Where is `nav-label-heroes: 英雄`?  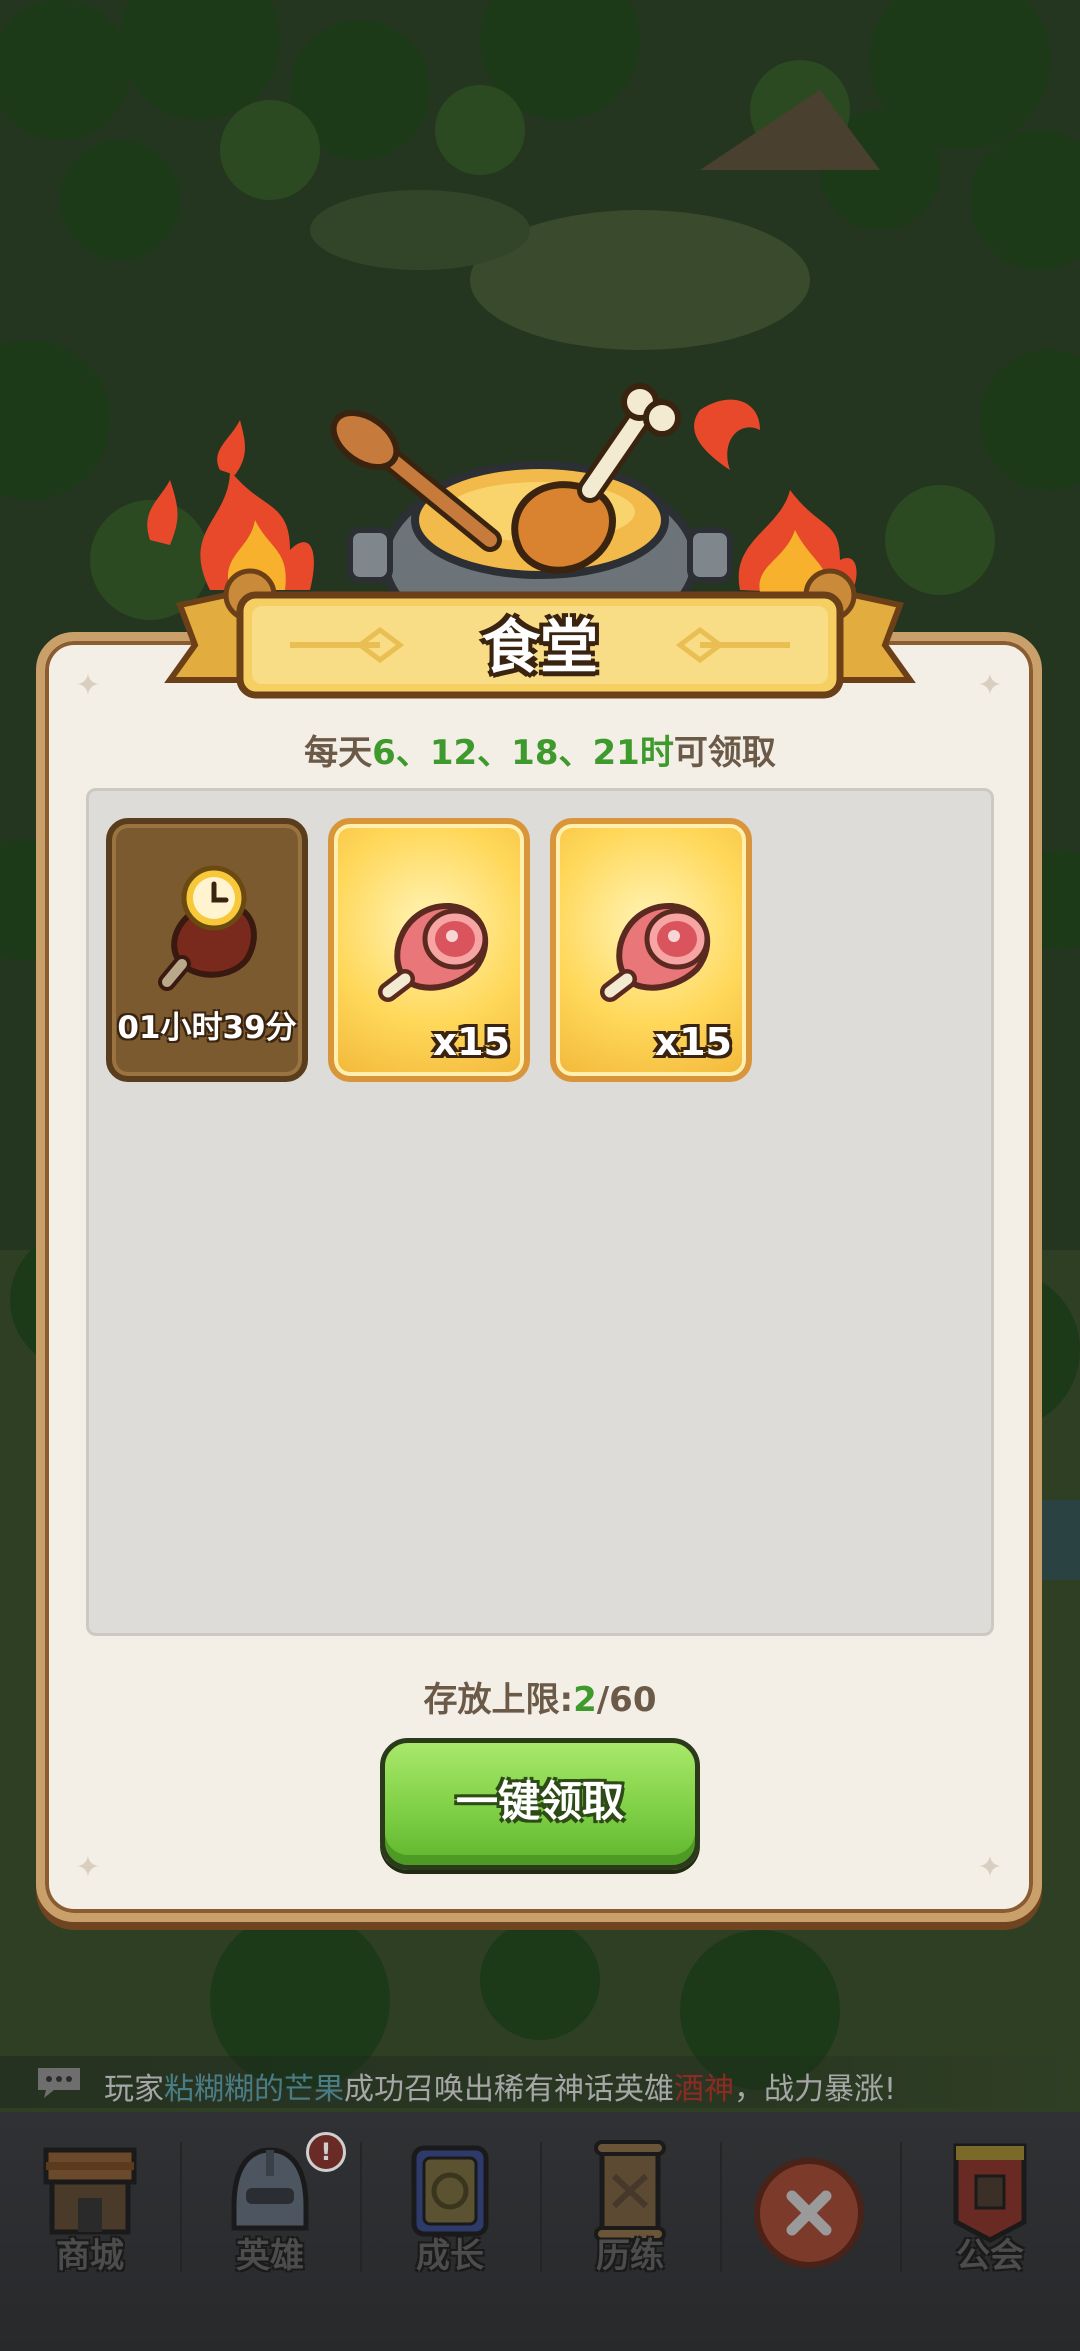 nav-label-heroes: 英雄 is located at coordinates (270, 2256).